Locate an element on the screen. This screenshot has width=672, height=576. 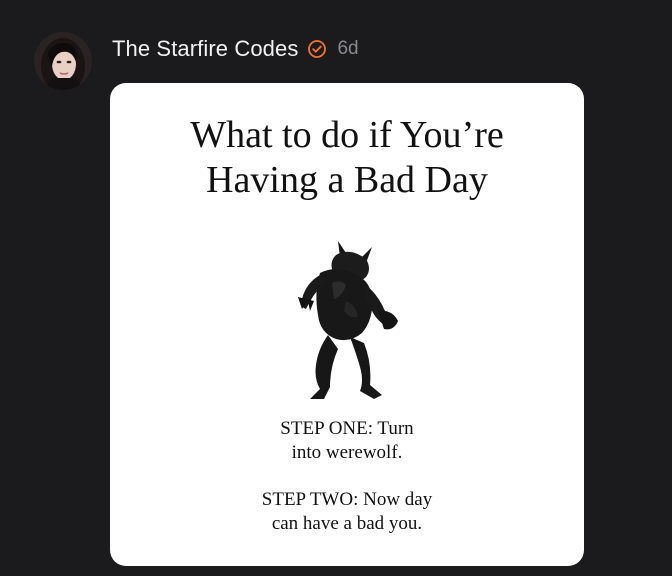
meme-title-line-2: Having a Bad Day is located at coordinates (347, 180).